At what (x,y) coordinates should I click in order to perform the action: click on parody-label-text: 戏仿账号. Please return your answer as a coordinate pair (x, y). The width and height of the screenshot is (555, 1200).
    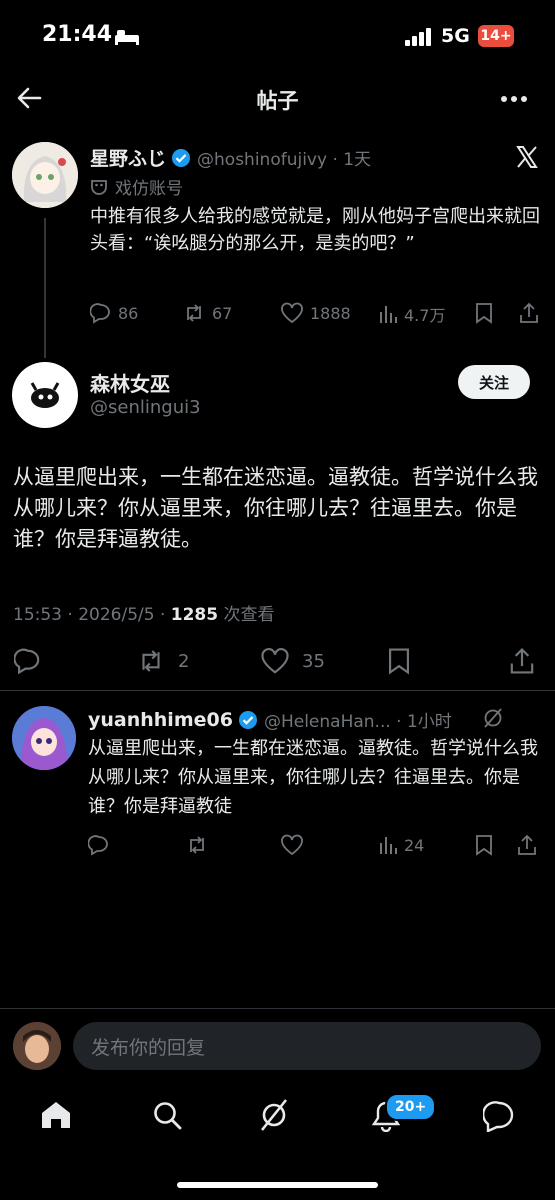
    Looking at the image, I should click on (149, 189).